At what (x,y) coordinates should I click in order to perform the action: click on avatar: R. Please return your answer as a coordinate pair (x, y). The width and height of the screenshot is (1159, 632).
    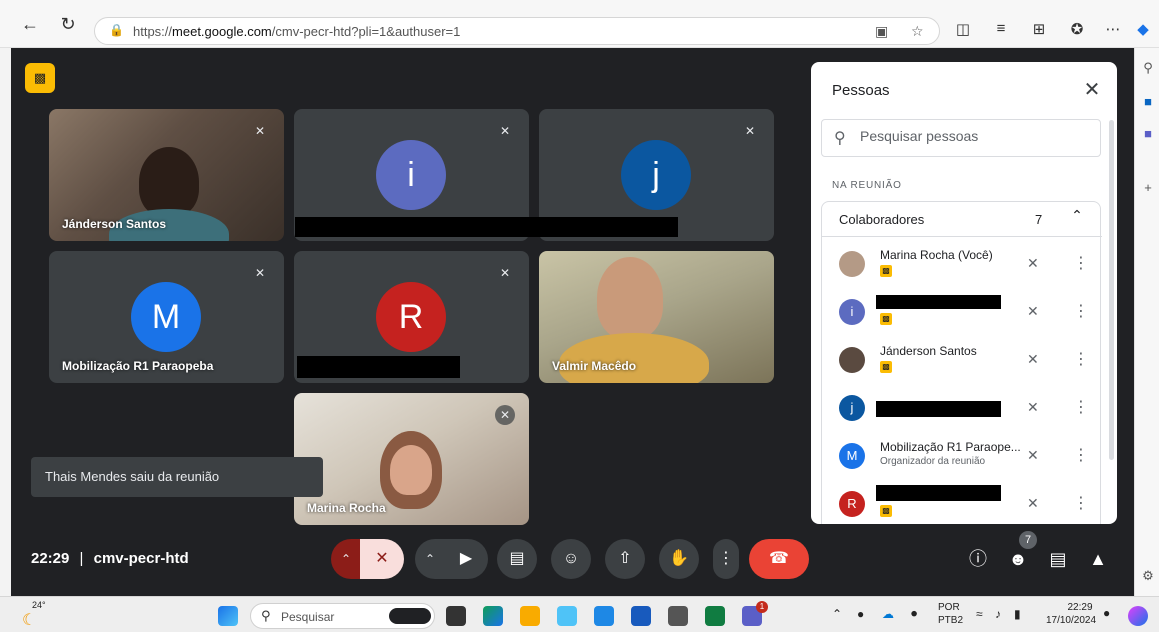
    Looking at the image, I should click on (852, 504).